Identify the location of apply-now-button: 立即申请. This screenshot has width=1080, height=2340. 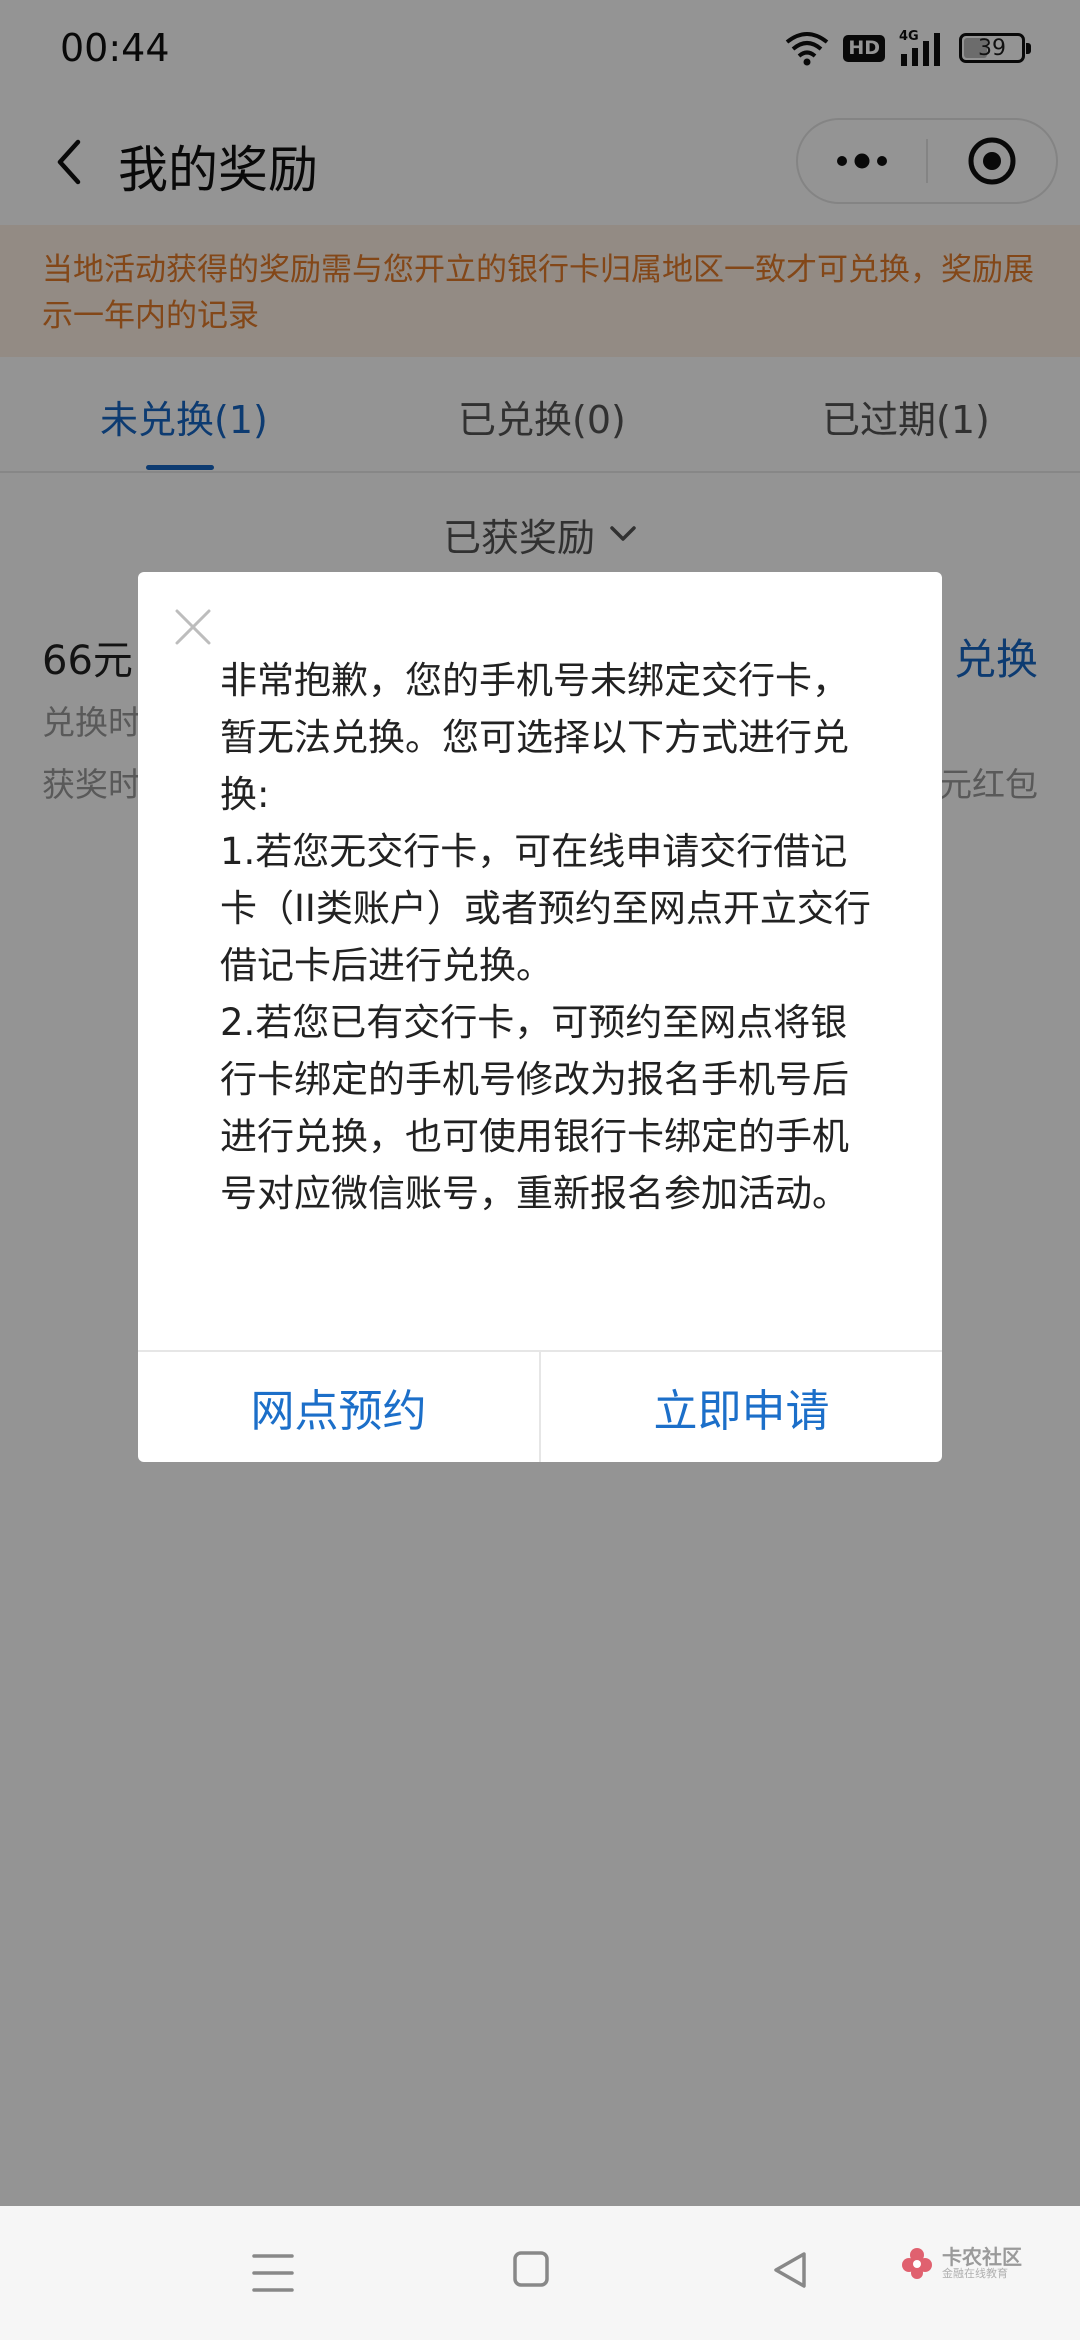
(741, 1407).